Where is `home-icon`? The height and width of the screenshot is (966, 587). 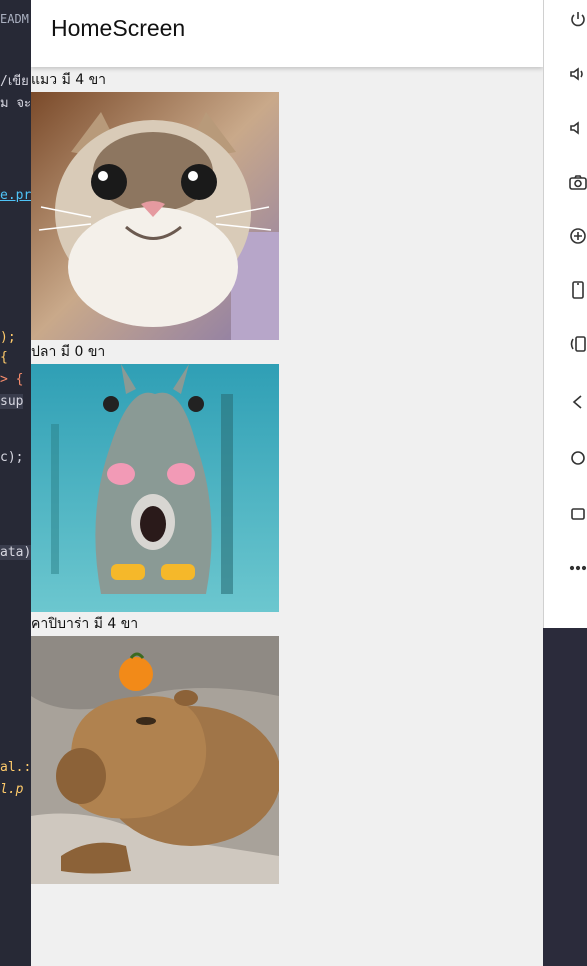 home-icon is located at coordinates (576, 458).